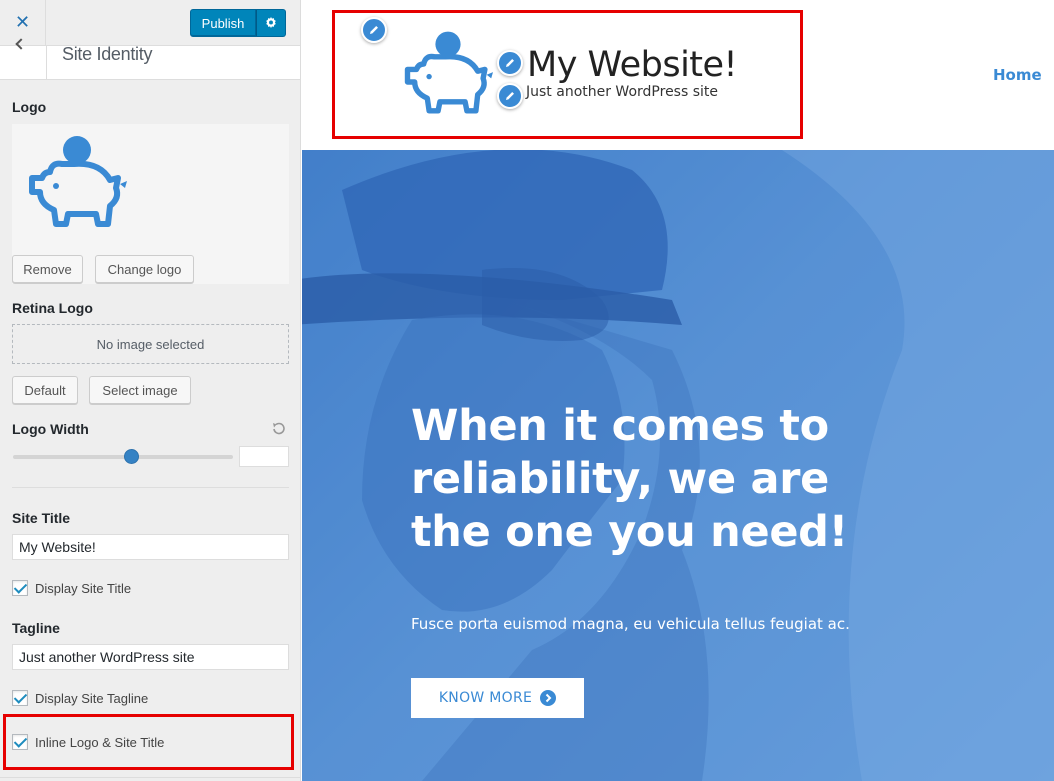 This screenshot has width=1054, height=781. I want to click on site-title-label: Site Title, so click(41, 518).